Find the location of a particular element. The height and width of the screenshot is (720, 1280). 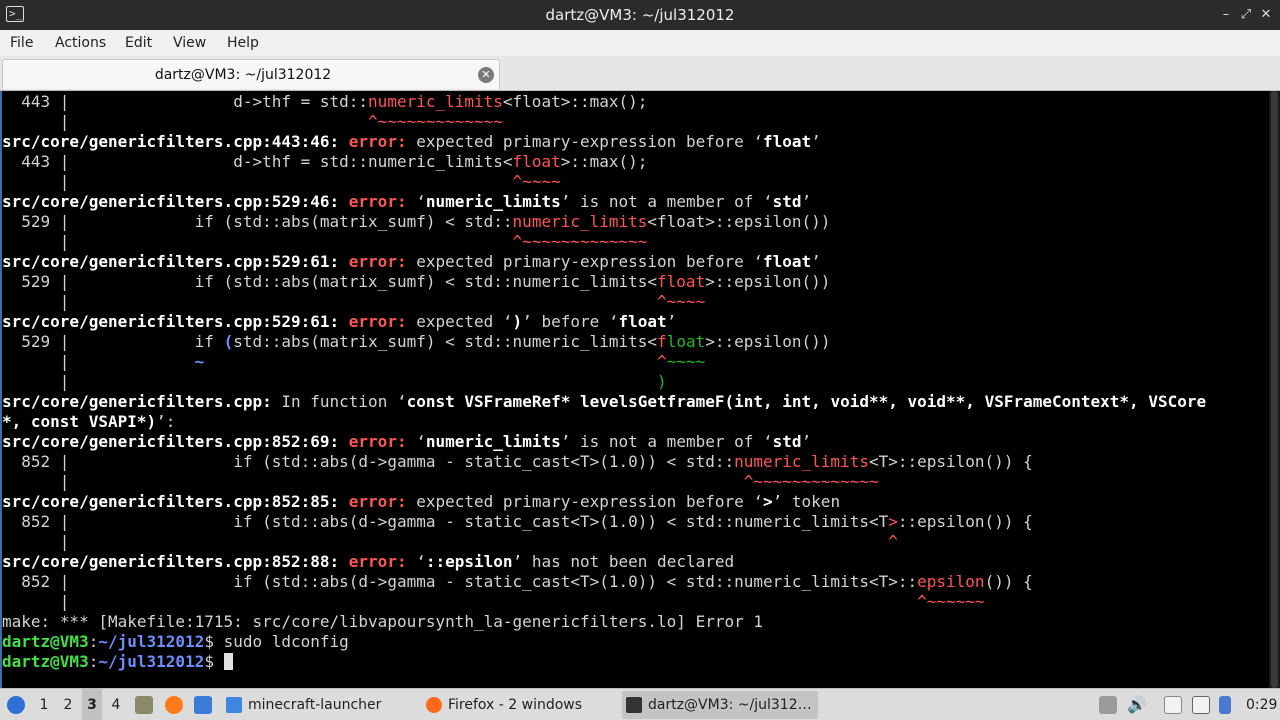

terminal-text-segment: ~~~~ is located at coordinates (686, 361).